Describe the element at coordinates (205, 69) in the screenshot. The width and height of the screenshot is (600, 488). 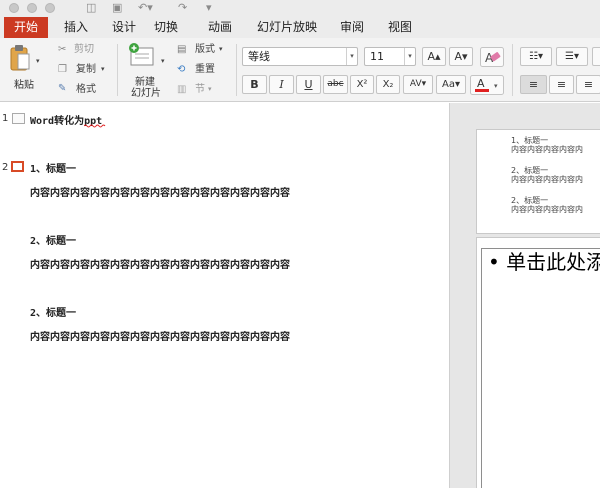
I see `reset-button: 重置` at that location.